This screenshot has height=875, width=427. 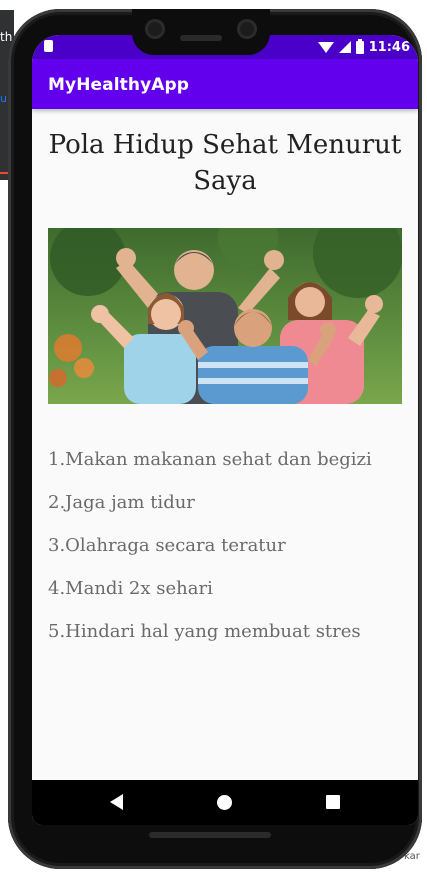 What do you see at coordinates (359, 46) in the screenshot?
I see `battery-icon` at bounding box center [359, 46].